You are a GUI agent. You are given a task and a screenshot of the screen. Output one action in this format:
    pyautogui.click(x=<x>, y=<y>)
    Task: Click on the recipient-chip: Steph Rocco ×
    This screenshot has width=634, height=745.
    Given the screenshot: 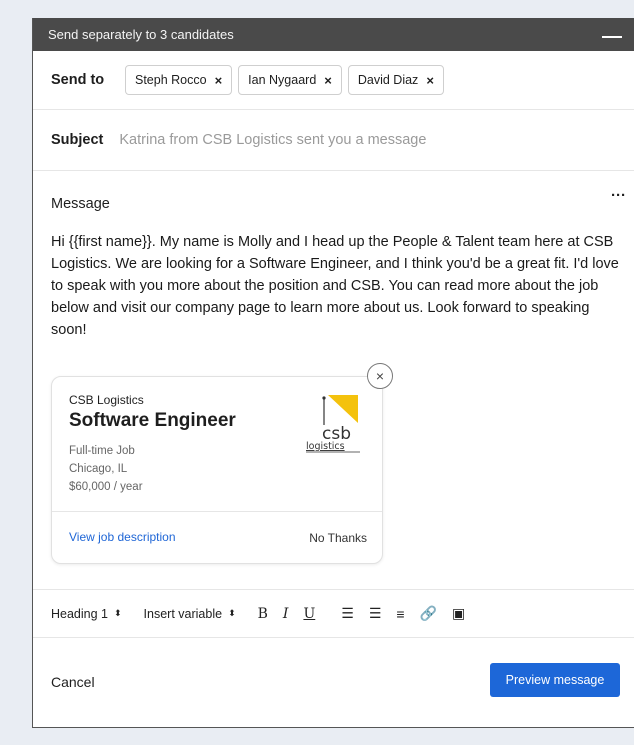 What is the action you would take?
    pyautogui.click(x=179, y=80)
    